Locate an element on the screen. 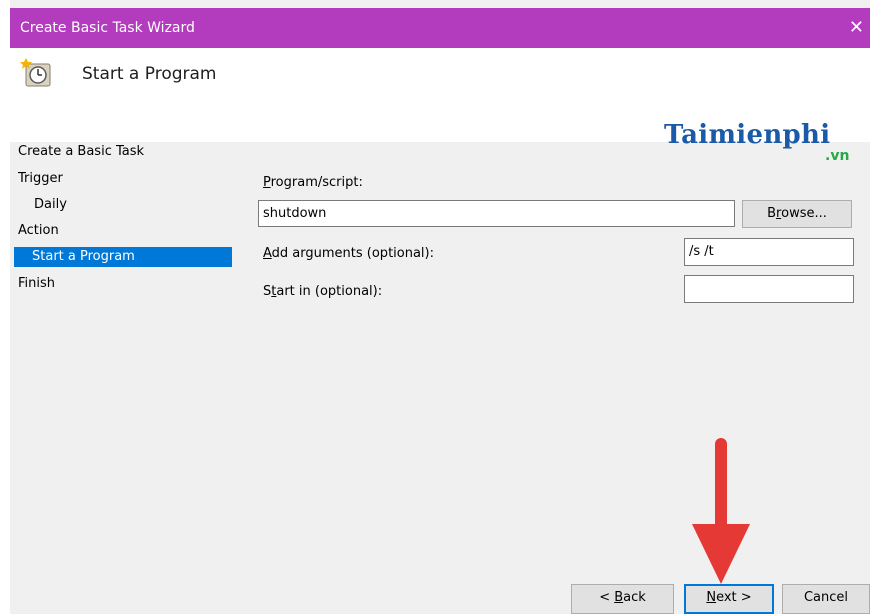  logo-text: Taimienphi is located at coordinates (747, 135).